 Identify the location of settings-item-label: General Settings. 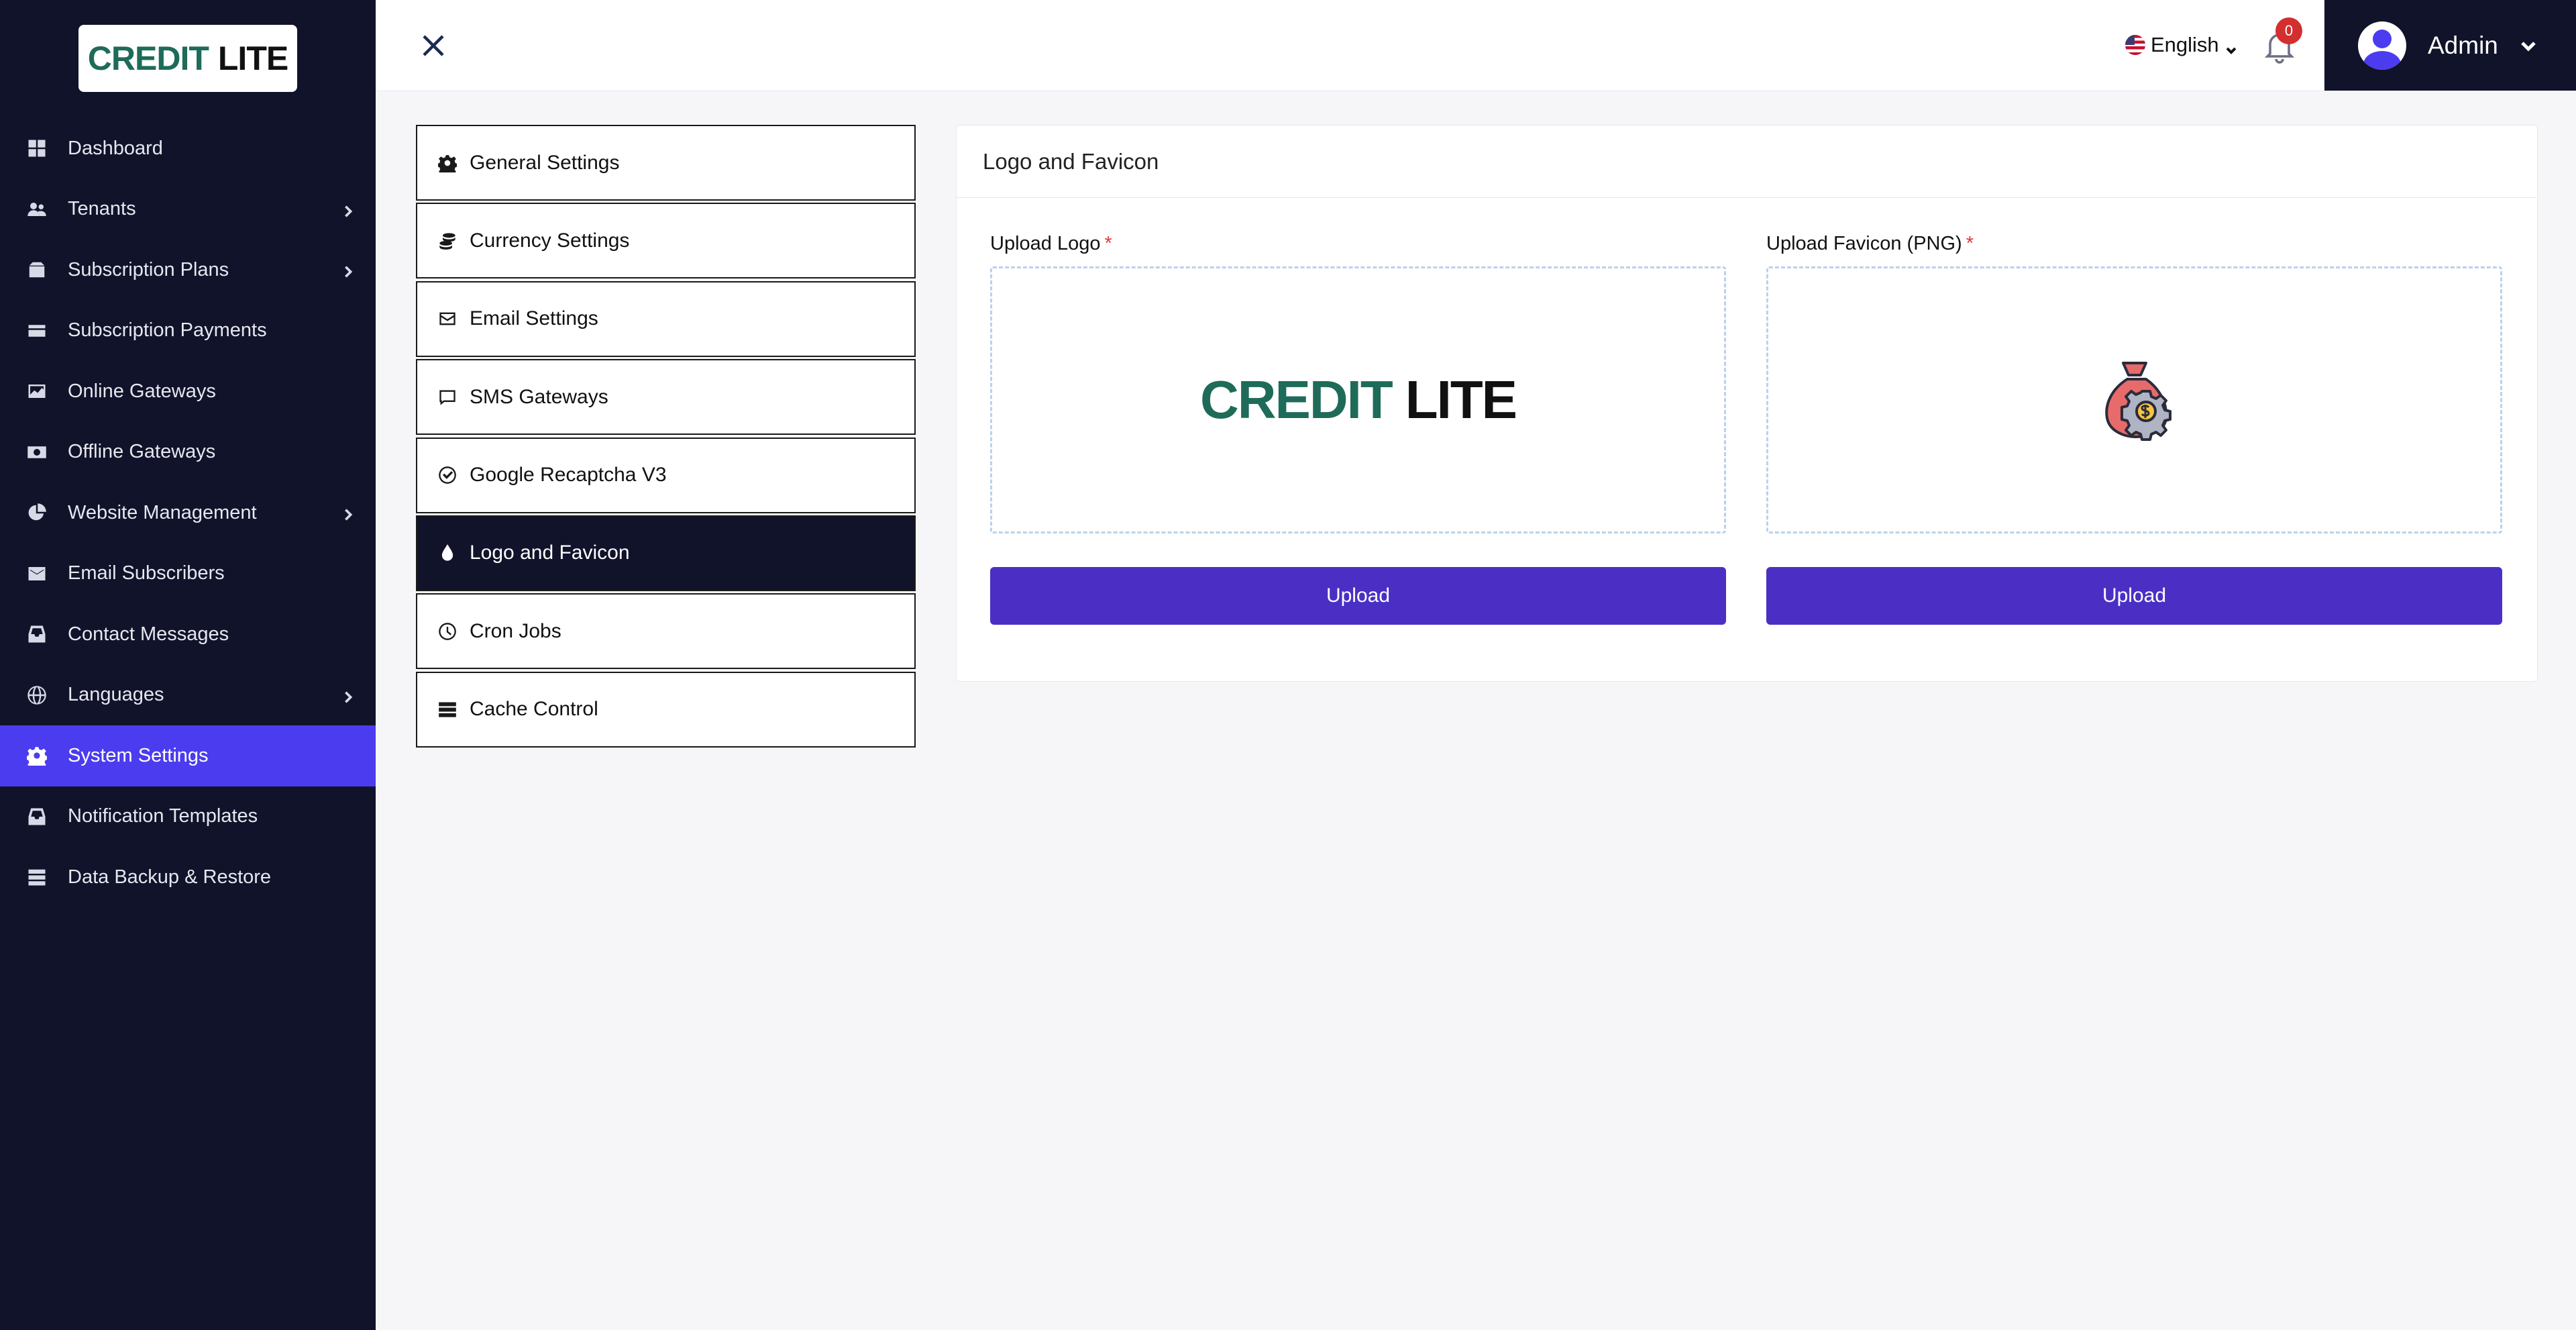
(545, 162).